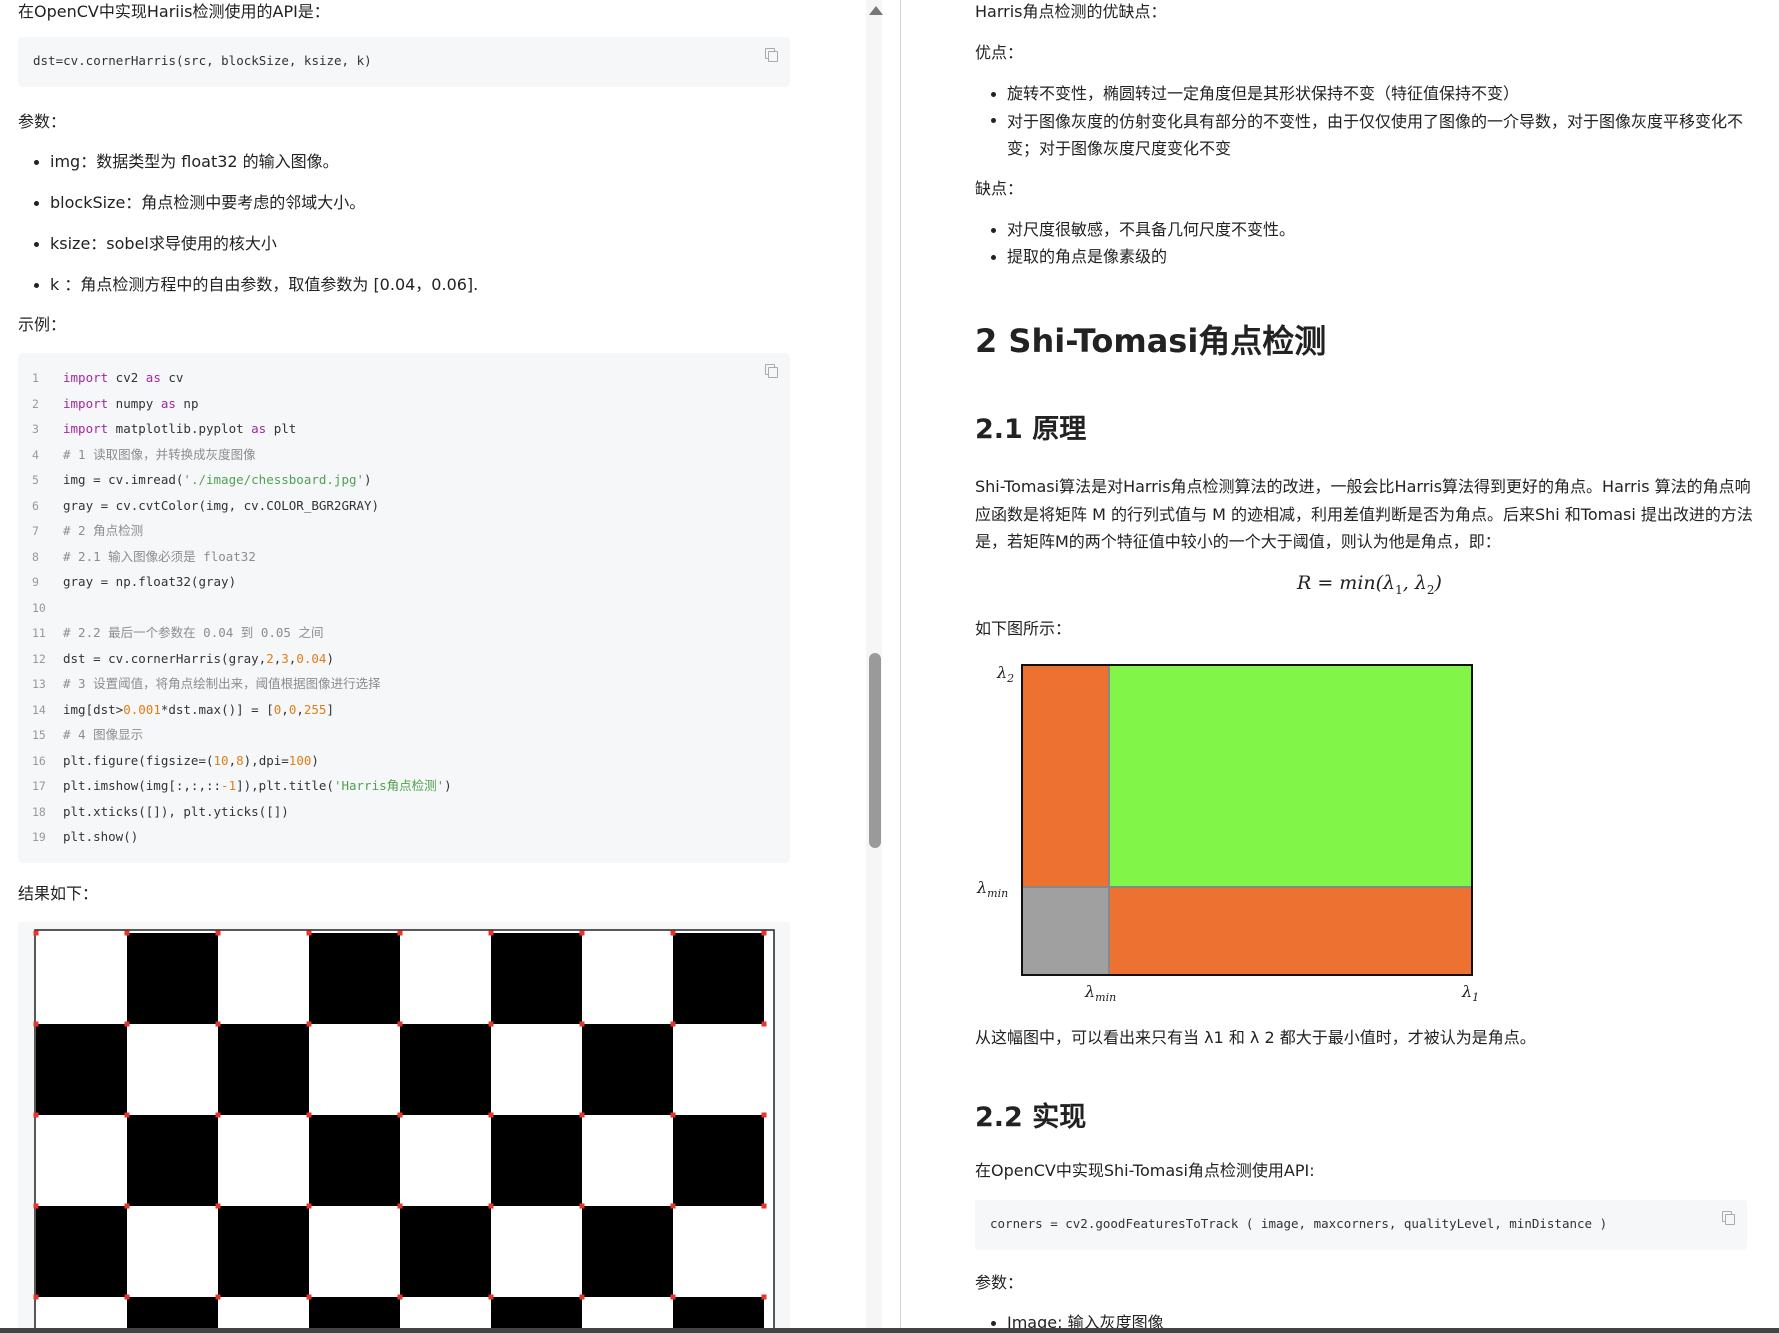 The width and height of the screenshot is (1779, 1333). Describe the element at coordinates (1031, 429) in the screenshot. I see `subsection-heading-principle: 2.1 原理` at that location.